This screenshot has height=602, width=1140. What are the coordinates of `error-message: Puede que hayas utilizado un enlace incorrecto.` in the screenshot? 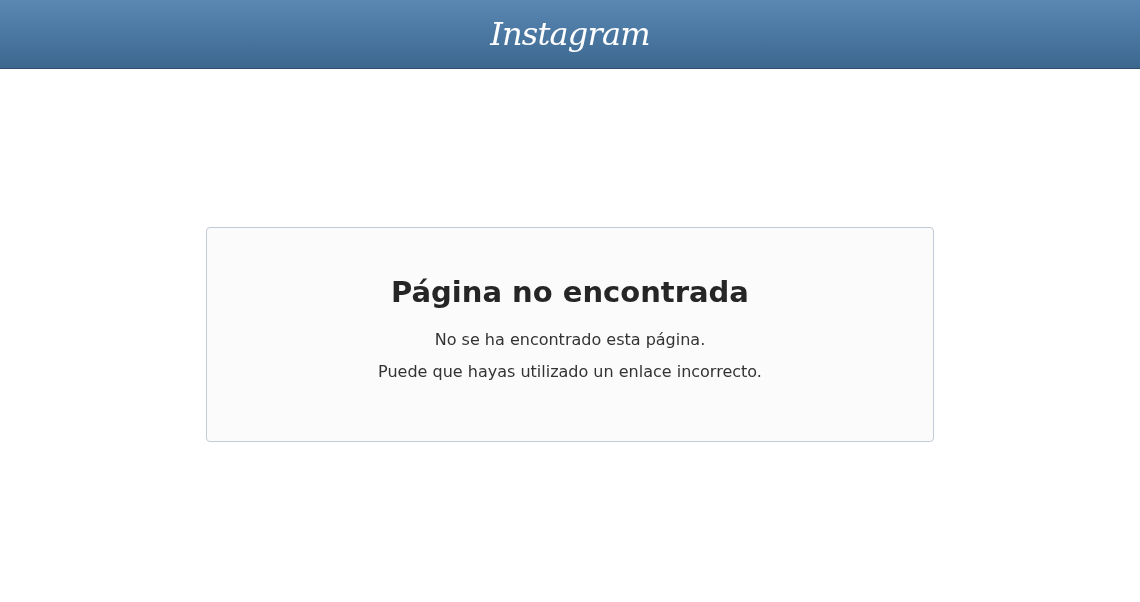 It's located at (570, 372).